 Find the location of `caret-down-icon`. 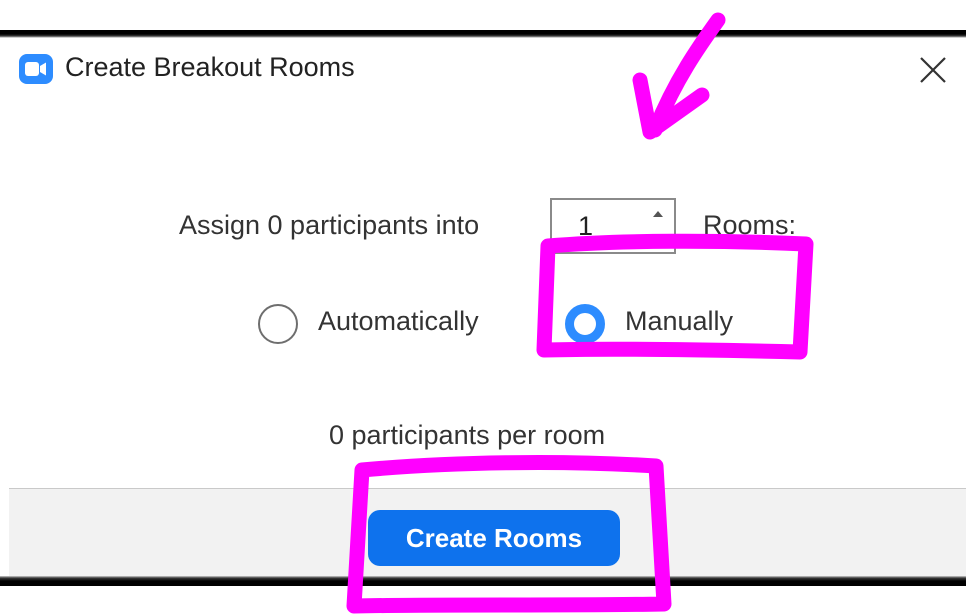

caret-down-icon is located at coordinates (658, 238).